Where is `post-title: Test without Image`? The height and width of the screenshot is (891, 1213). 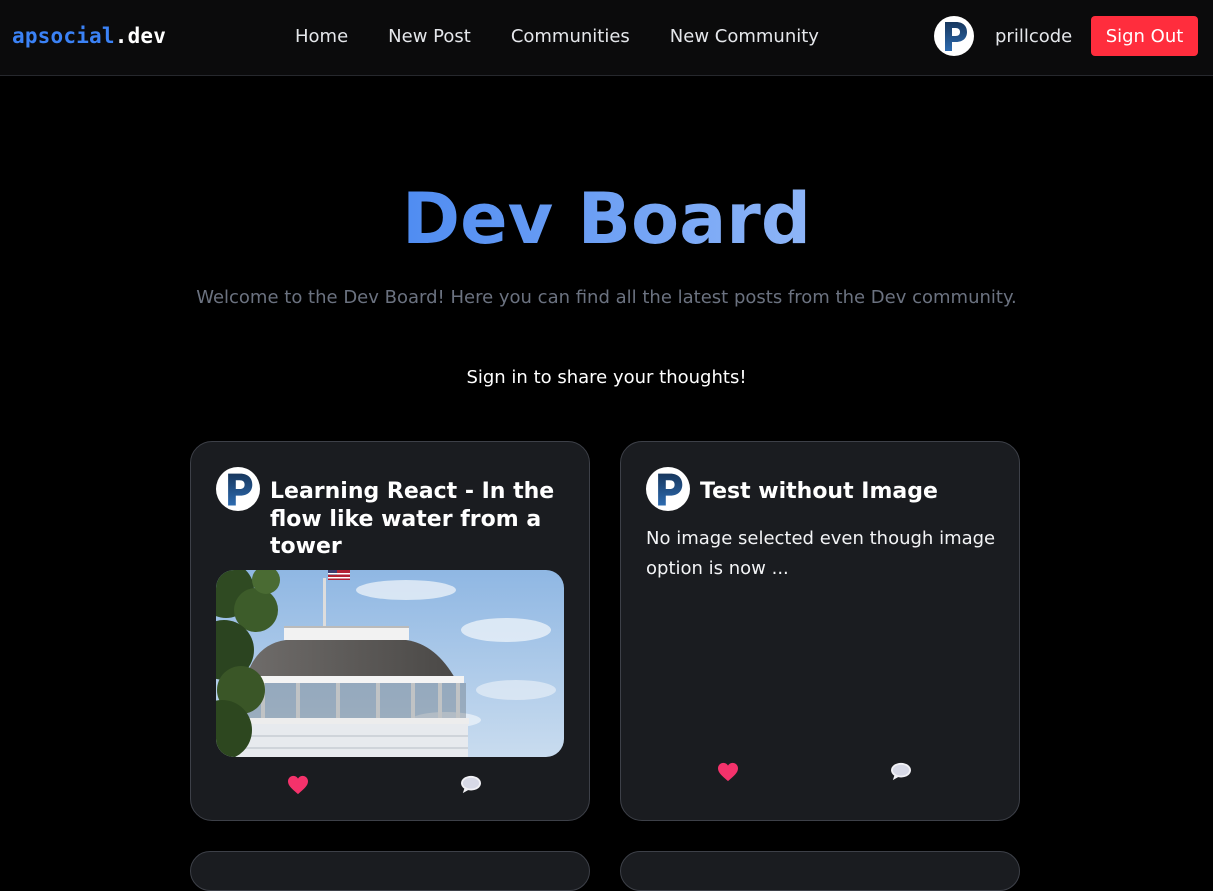
post-title: Test without Image is located at coordinates (850, 492).